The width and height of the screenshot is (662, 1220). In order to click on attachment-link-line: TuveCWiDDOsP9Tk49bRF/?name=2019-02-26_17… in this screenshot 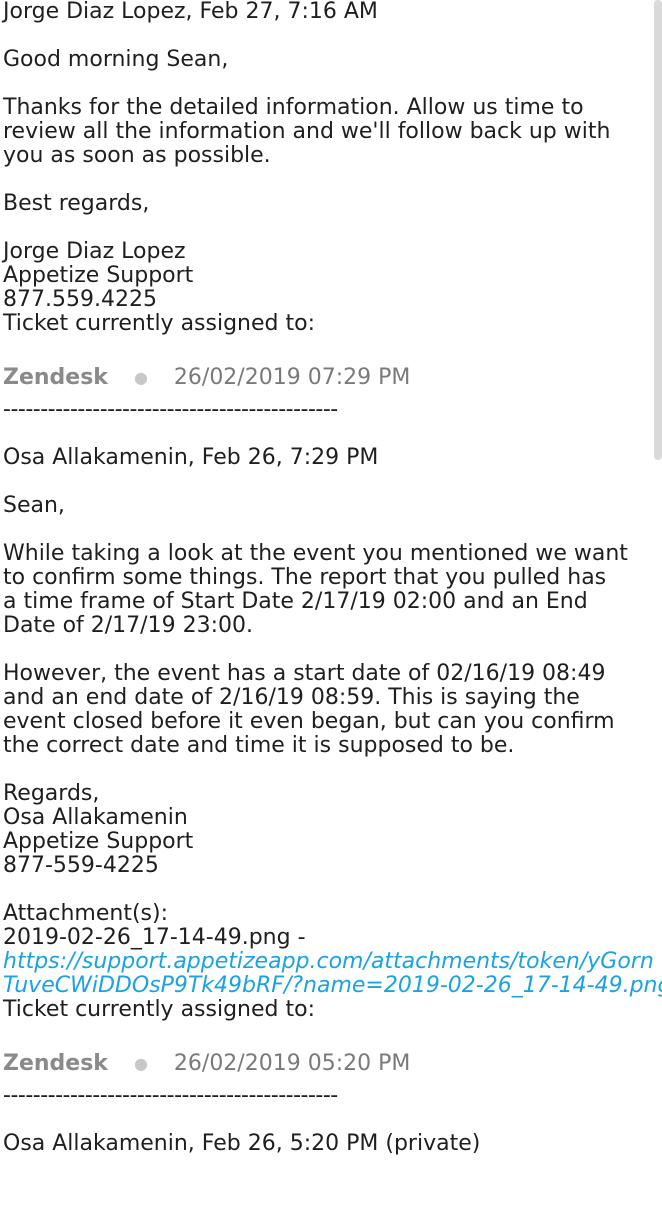, I will do `click(332, 986)`.